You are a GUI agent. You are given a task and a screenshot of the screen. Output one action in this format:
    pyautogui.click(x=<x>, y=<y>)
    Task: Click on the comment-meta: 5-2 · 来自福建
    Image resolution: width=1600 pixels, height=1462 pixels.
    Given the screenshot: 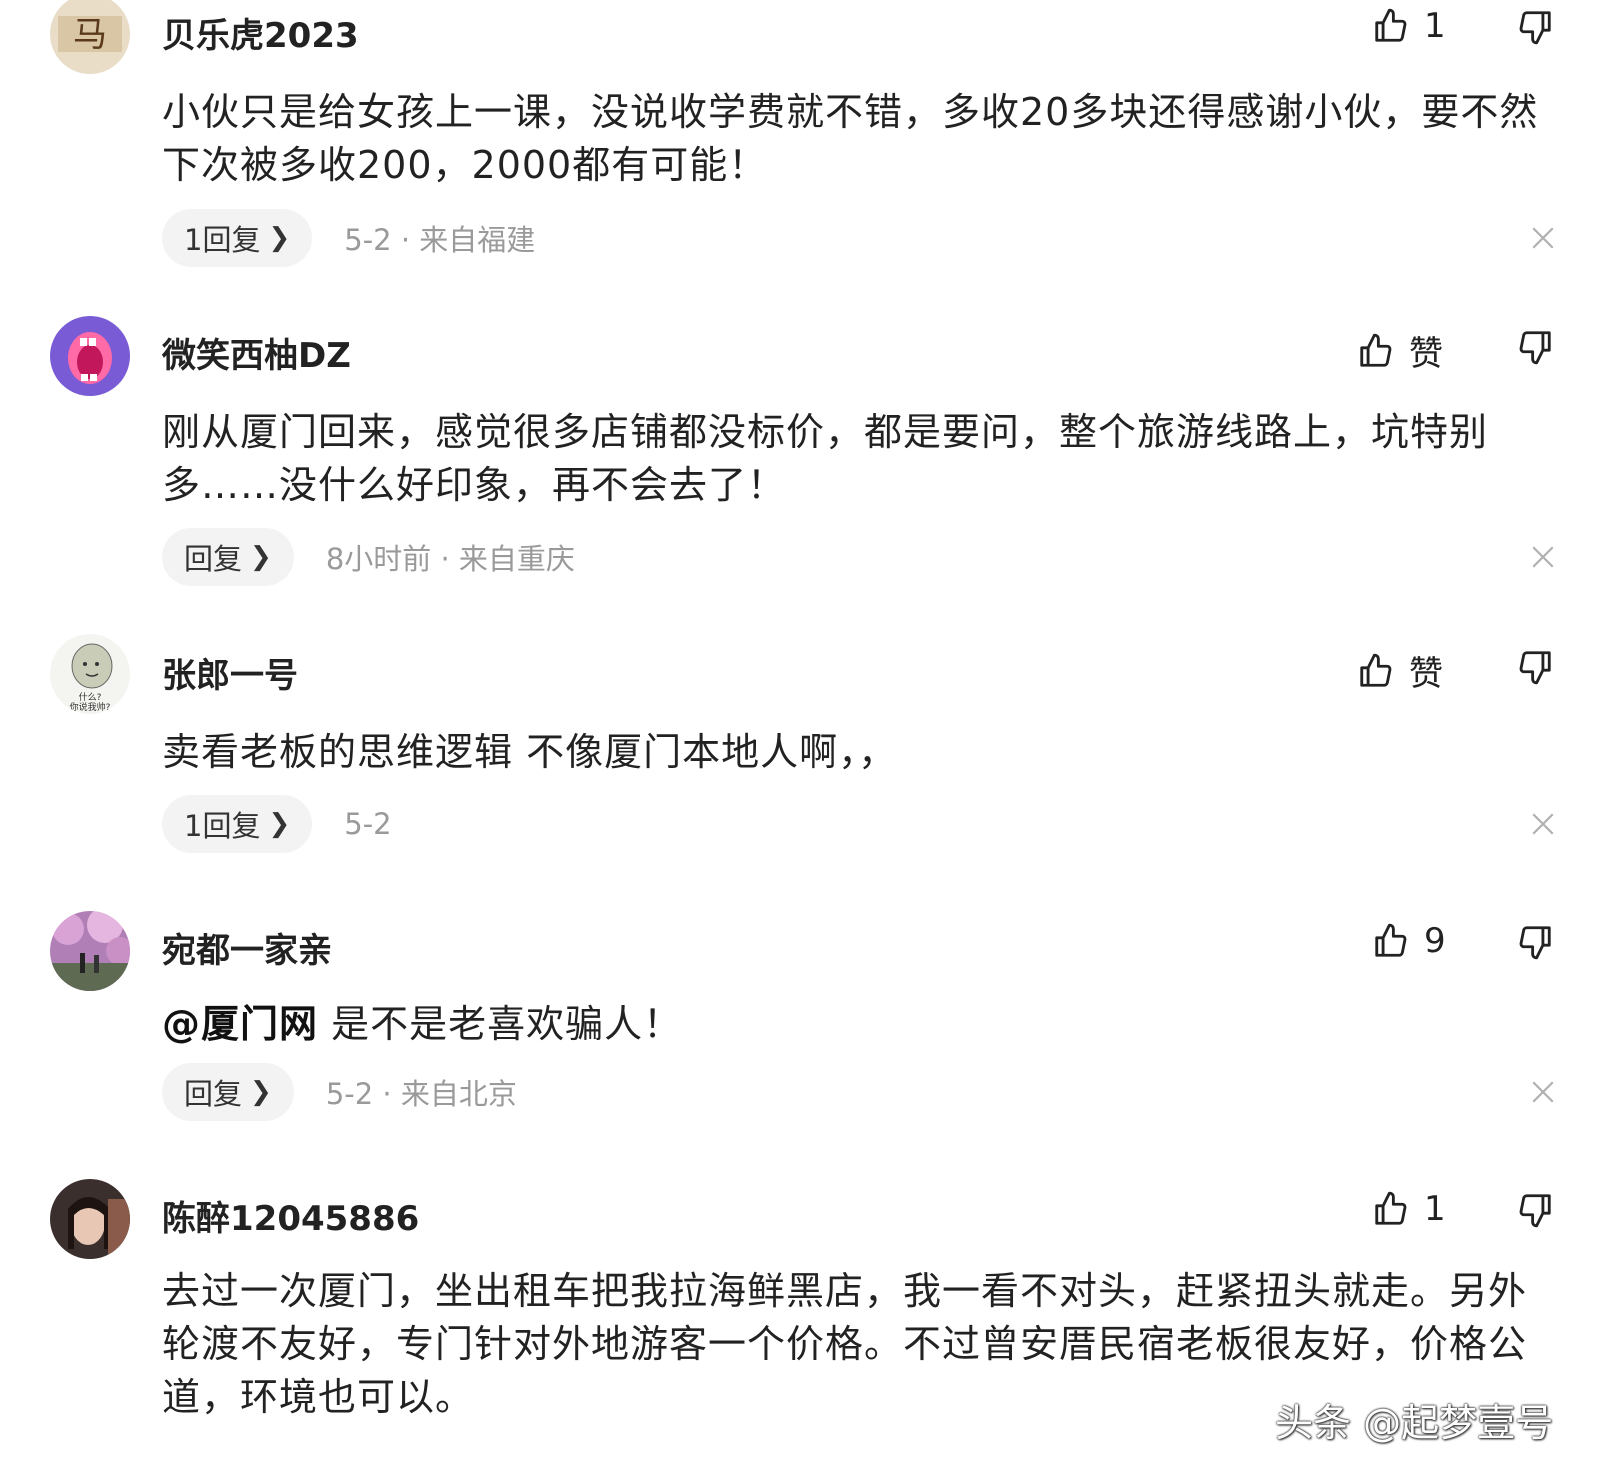 What is the action you would take?
    pyautogui.click(x=439, y=238)
    